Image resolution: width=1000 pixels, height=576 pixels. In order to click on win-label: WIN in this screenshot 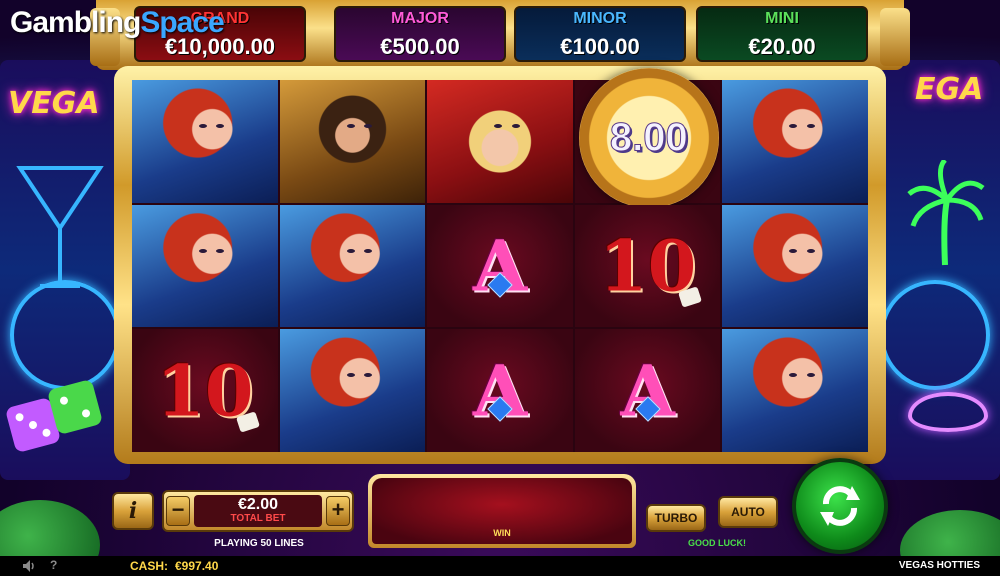, I will do `click(502, 533)`.